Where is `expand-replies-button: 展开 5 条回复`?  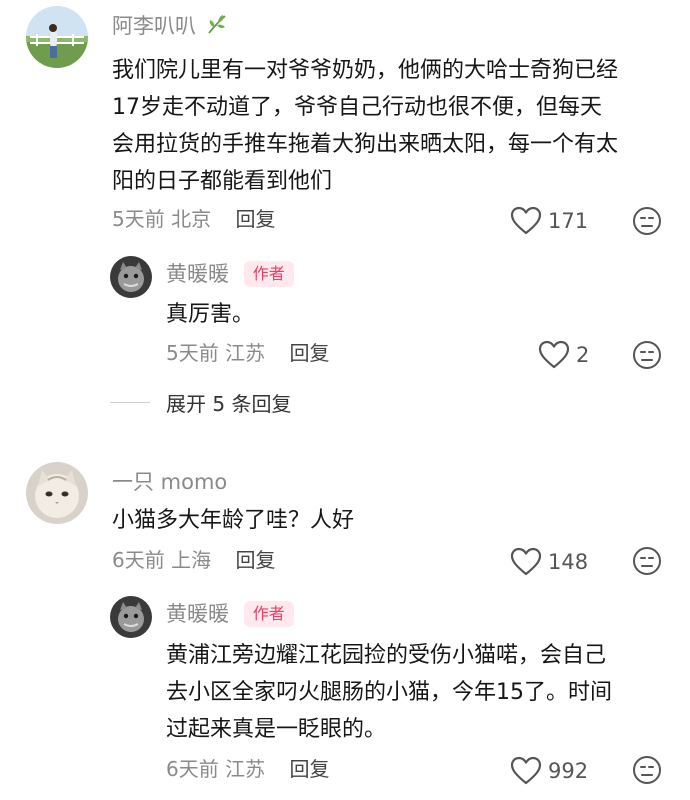
expand-replies-button: 展开 5 条回复 is located at coordinates (200, 402).